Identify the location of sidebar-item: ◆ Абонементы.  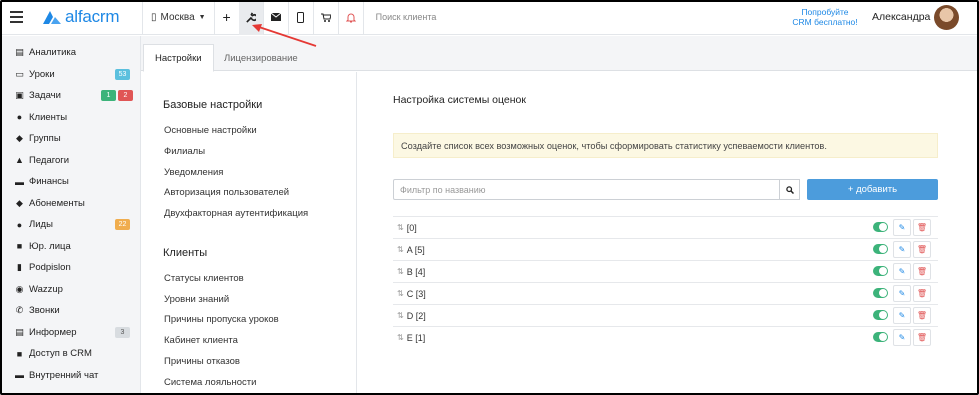
(70, 203).